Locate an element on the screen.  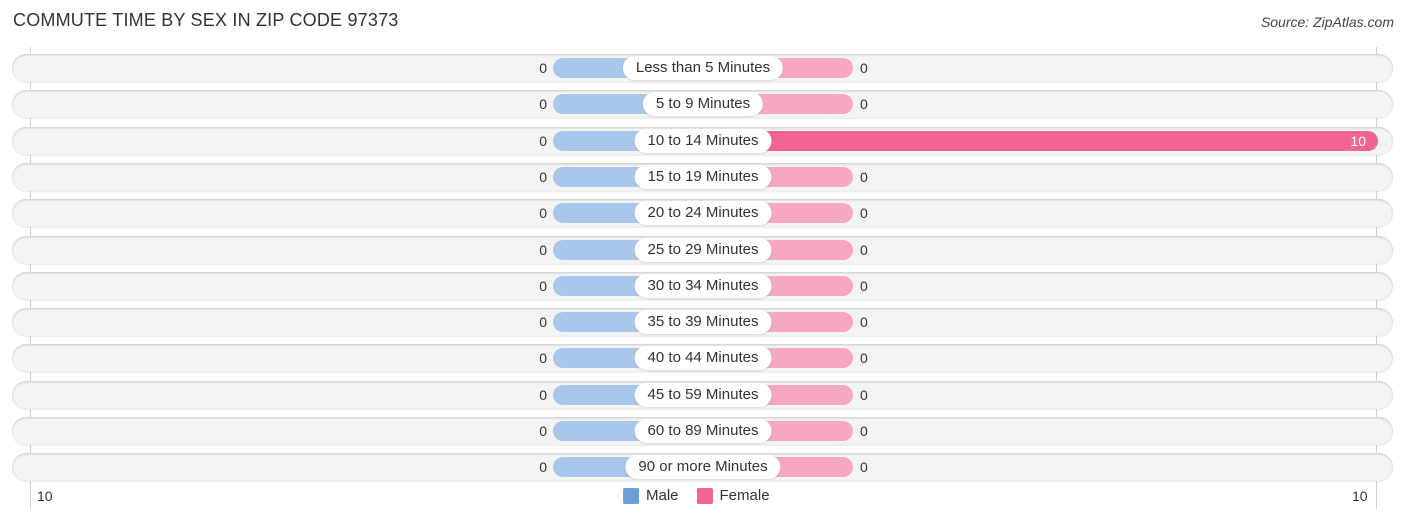
category-label: 30 to 34 Minutes is located at coordinates (703, 285).